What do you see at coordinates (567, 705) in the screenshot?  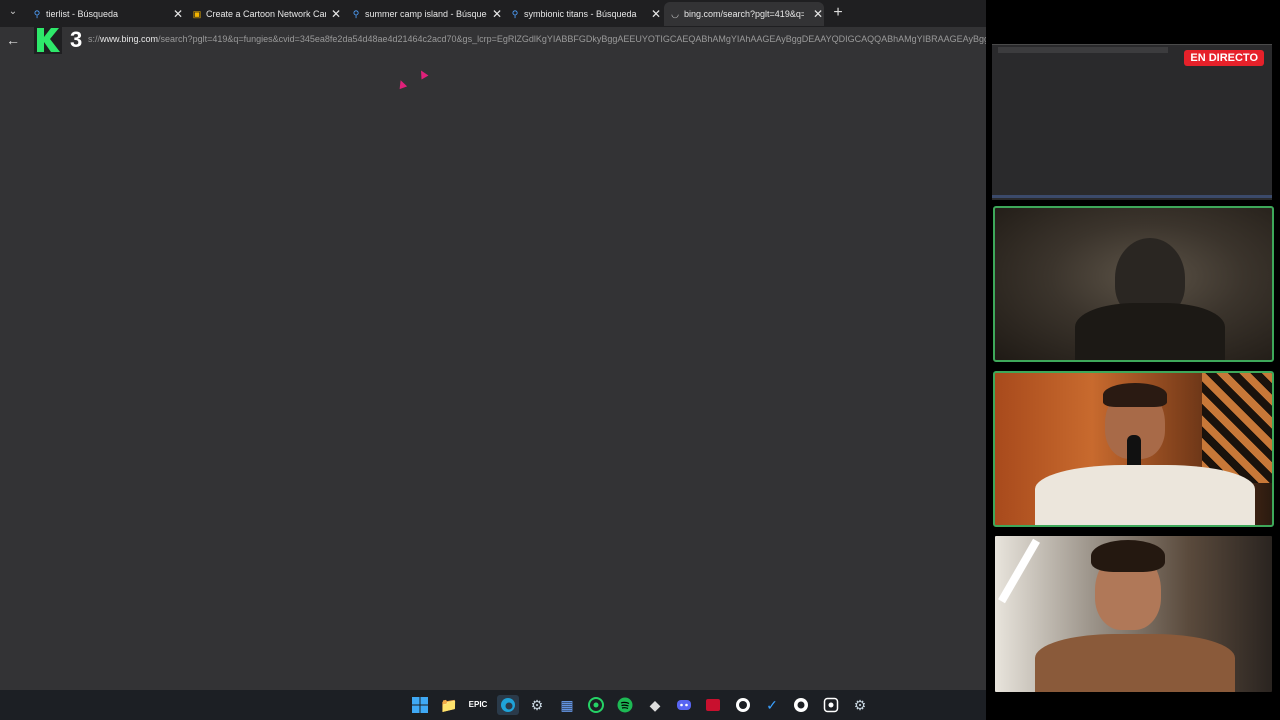 I see `app-icon: ▦` at bounding box center [567, 705].